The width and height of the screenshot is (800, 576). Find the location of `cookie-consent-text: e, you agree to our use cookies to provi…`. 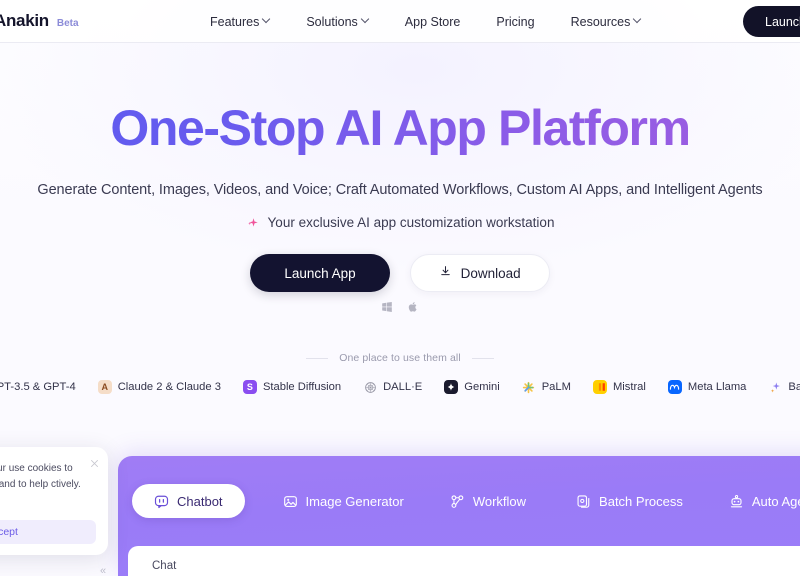

cookie-consent-text: e, you agree to our use cookies to provi… is located at coordinates (40, 477).